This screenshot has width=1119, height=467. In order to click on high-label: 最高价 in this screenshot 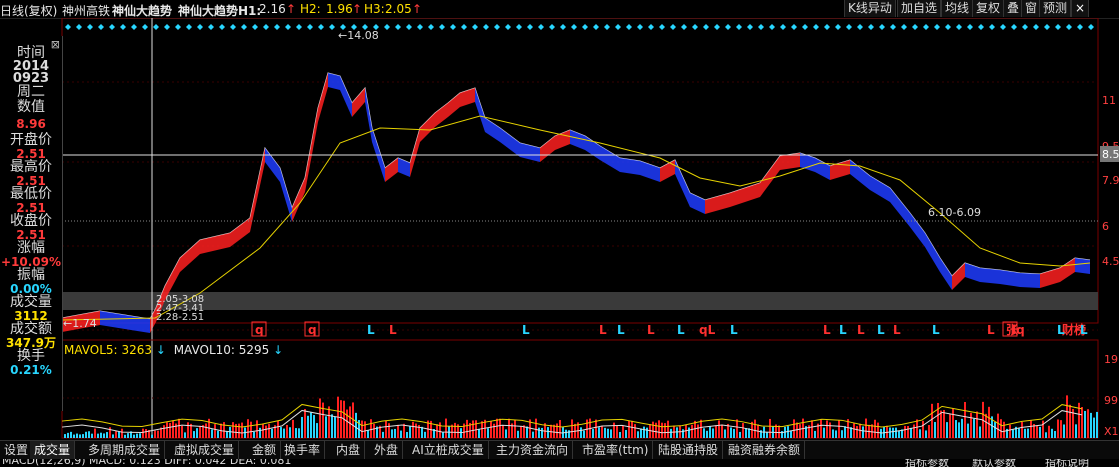, I will do `click(31, 167)`.